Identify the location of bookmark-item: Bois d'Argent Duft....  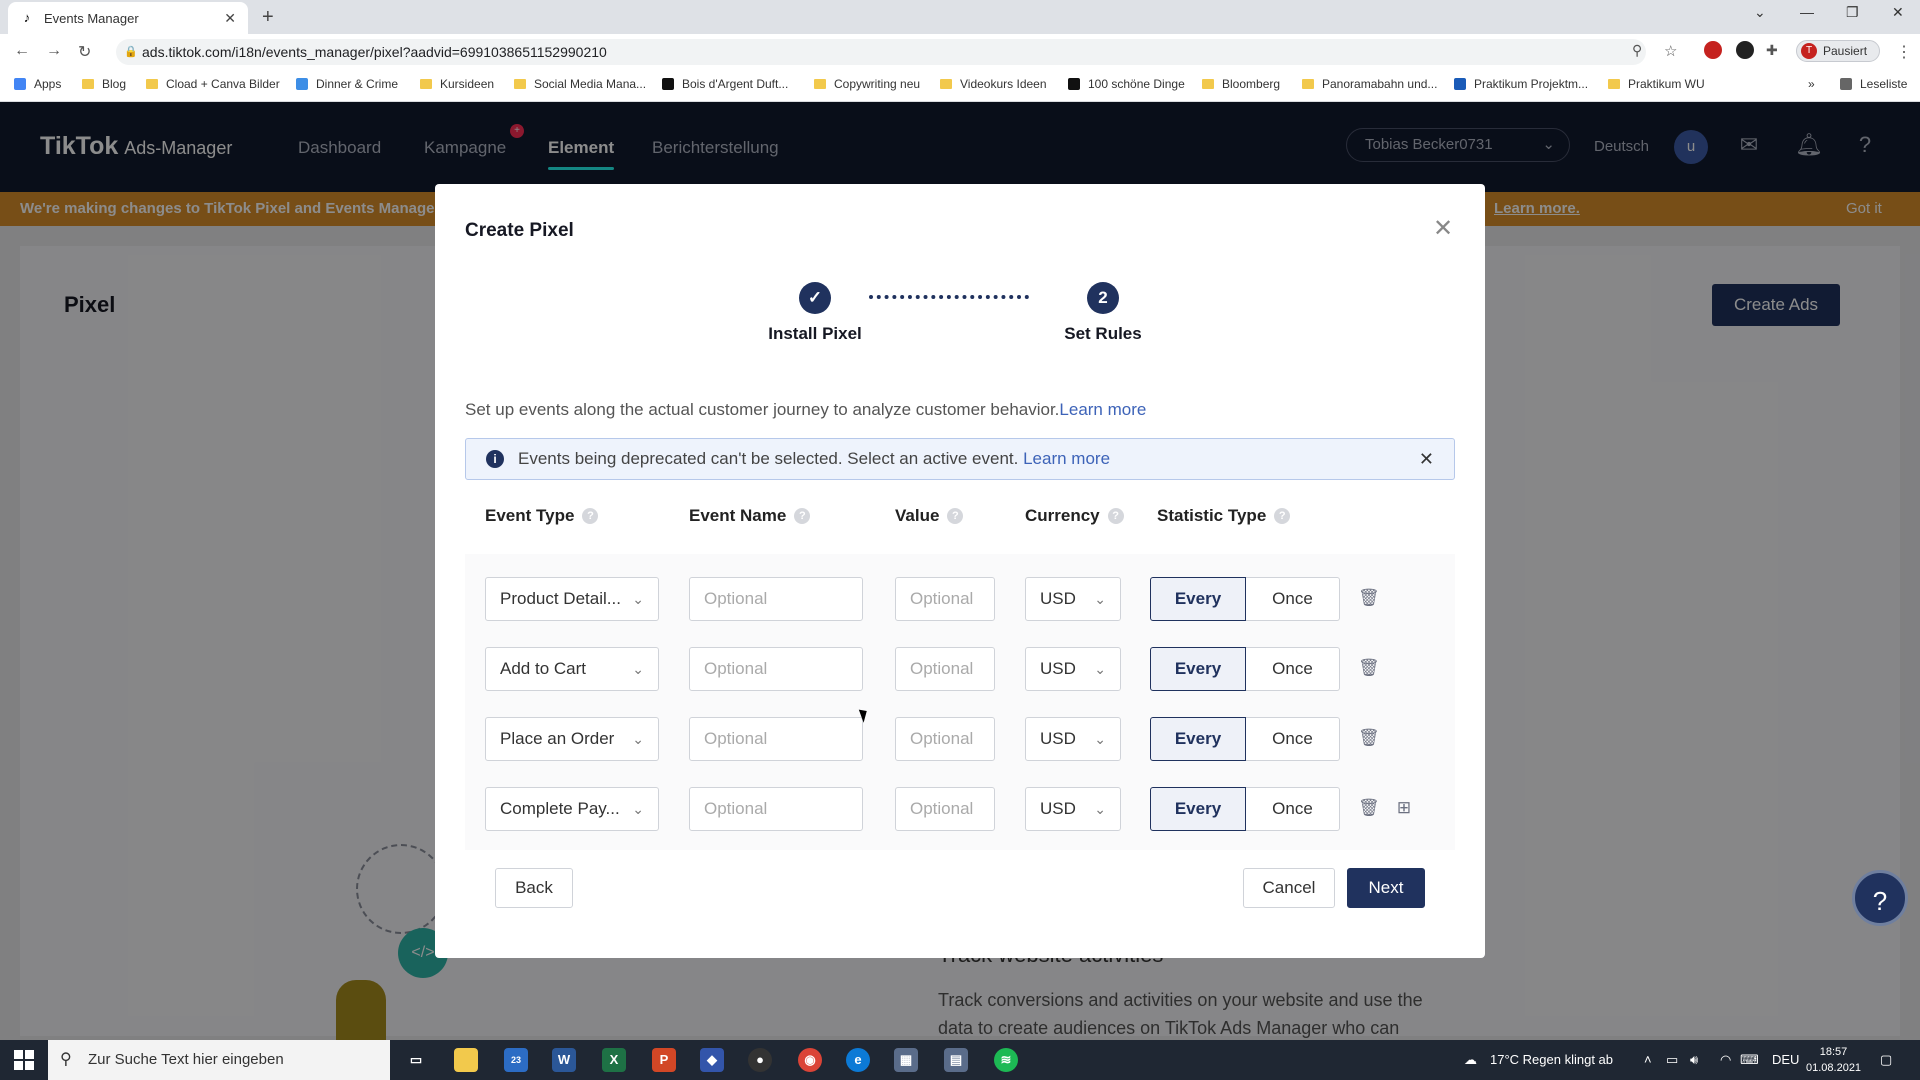
(725, 84).